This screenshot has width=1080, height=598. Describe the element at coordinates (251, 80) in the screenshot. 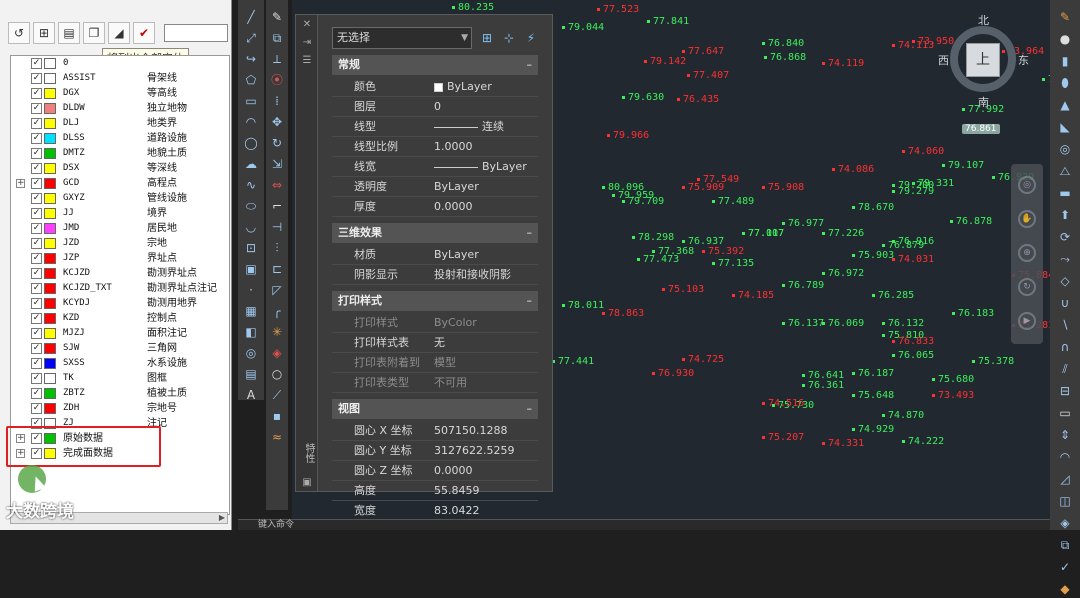

I see `polygon-icon: ⬠` at that location.